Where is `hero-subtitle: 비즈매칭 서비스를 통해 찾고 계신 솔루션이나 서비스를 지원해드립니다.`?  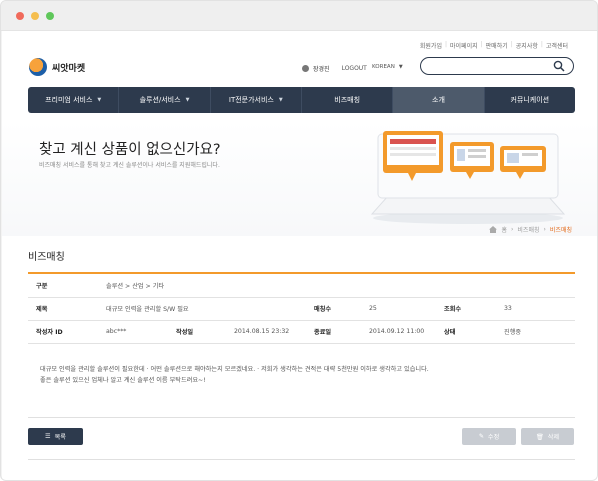
hero-subtitle: 비즈매칭 서비스를 통해 찾고 계신 솔루션이나 서비스를 지원해드립니다. is located at coordinates (129, 165).